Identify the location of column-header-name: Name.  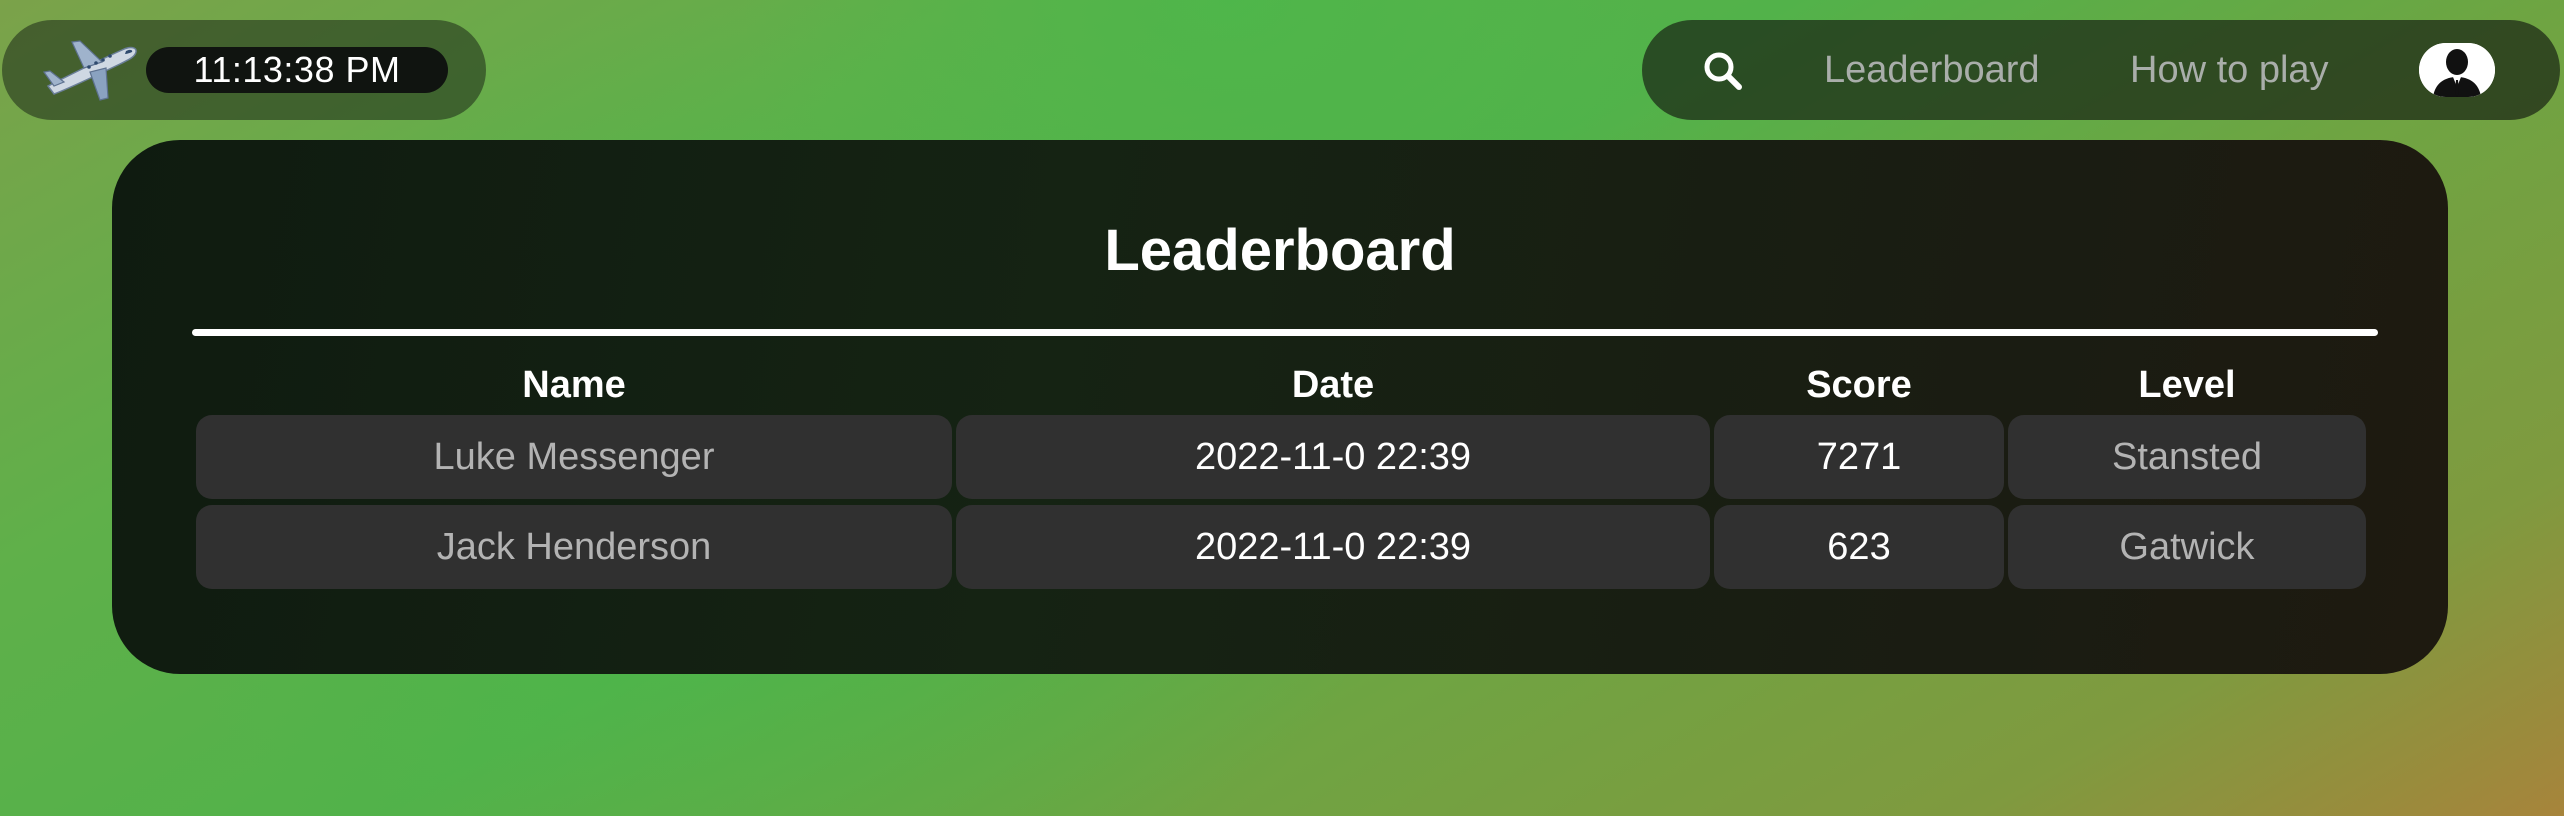
(574, 385).